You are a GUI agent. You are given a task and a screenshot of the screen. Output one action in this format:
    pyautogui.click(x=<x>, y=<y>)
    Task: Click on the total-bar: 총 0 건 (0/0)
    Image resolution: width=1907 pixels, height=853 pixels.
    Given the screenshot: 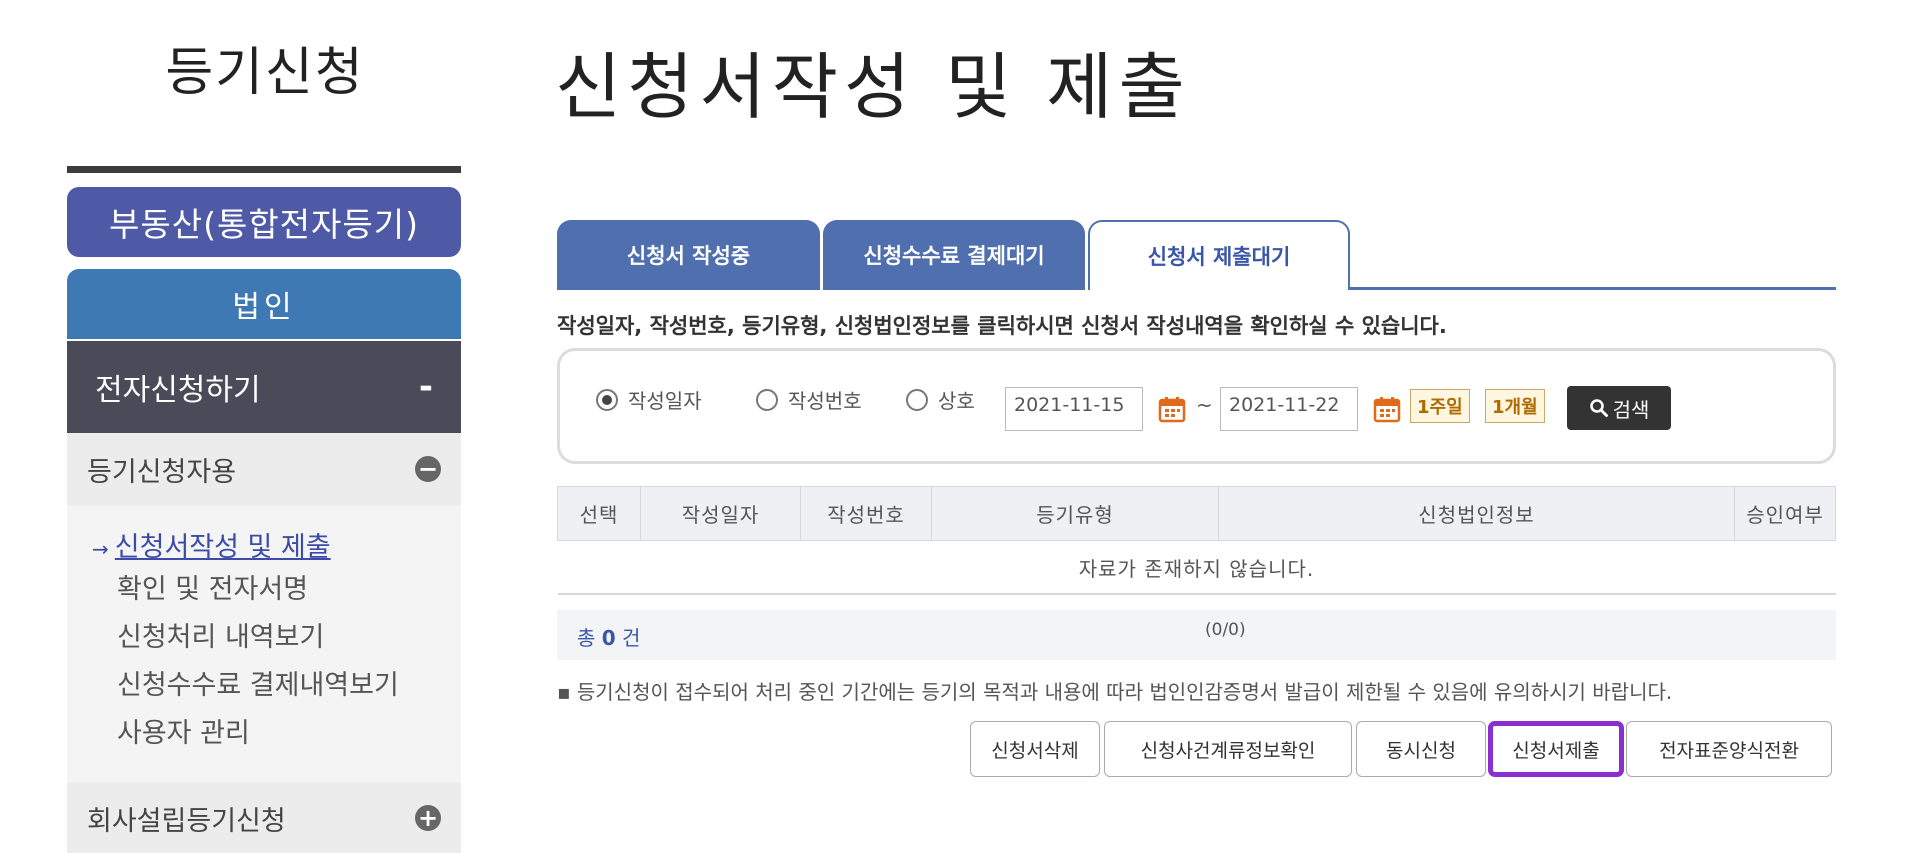 What is the action you would take?
    pyautogui.click(x=1196, y=635)
    